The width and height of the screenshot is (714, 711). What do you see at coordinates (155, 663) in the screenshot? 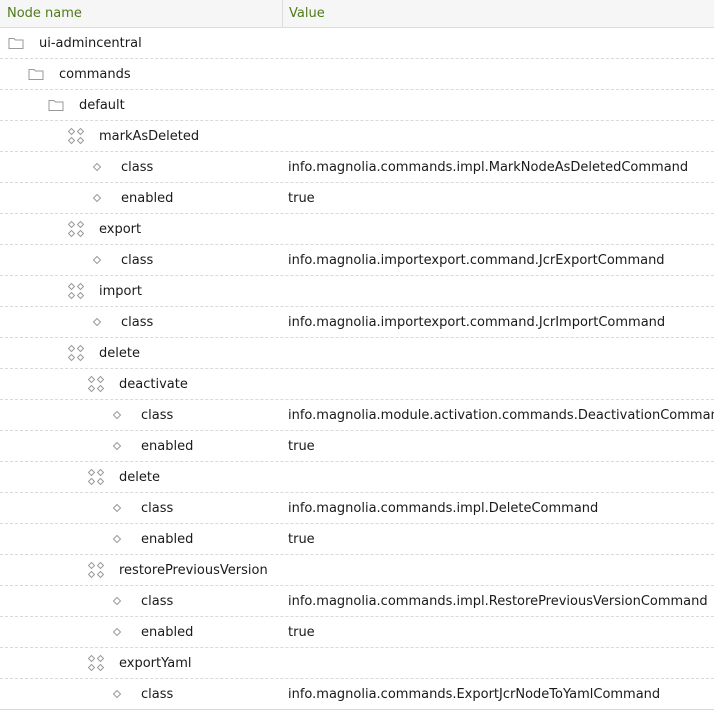
I see `node-name: exportYaml` at bounding box center [155, 663].